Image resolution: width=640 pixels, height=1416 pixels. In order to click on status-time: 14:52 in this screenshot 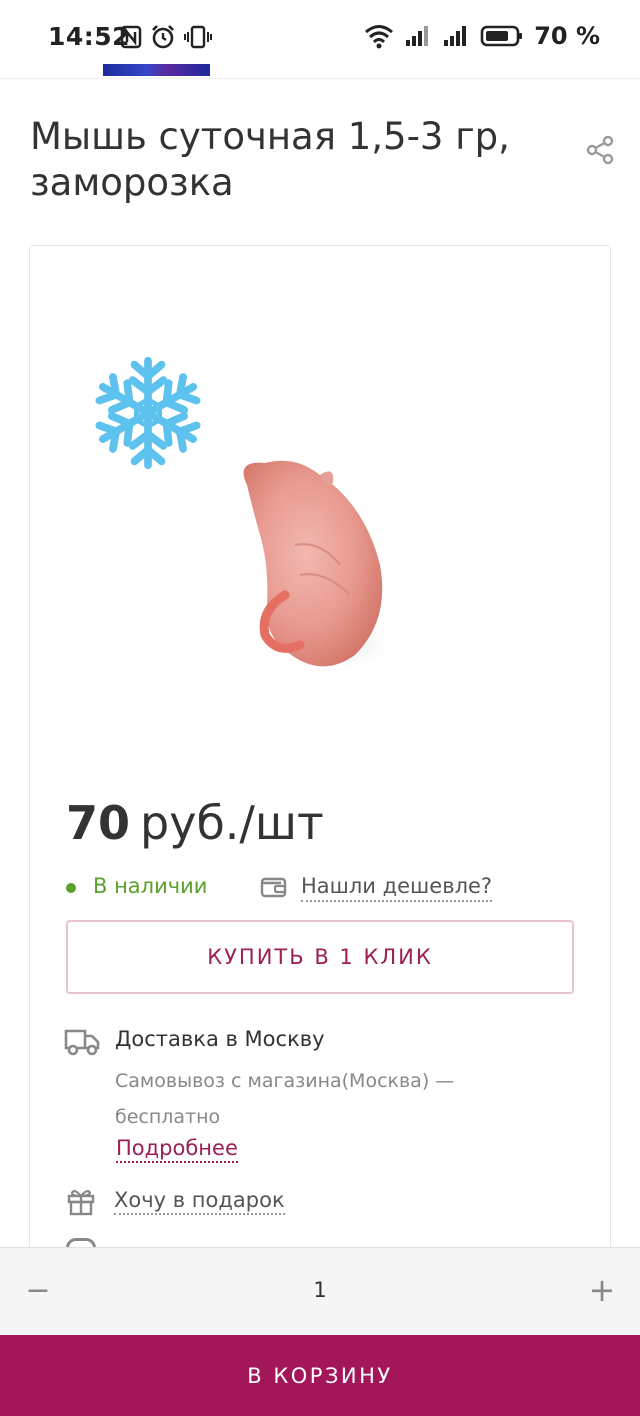, I will do `click(89, 36)`.